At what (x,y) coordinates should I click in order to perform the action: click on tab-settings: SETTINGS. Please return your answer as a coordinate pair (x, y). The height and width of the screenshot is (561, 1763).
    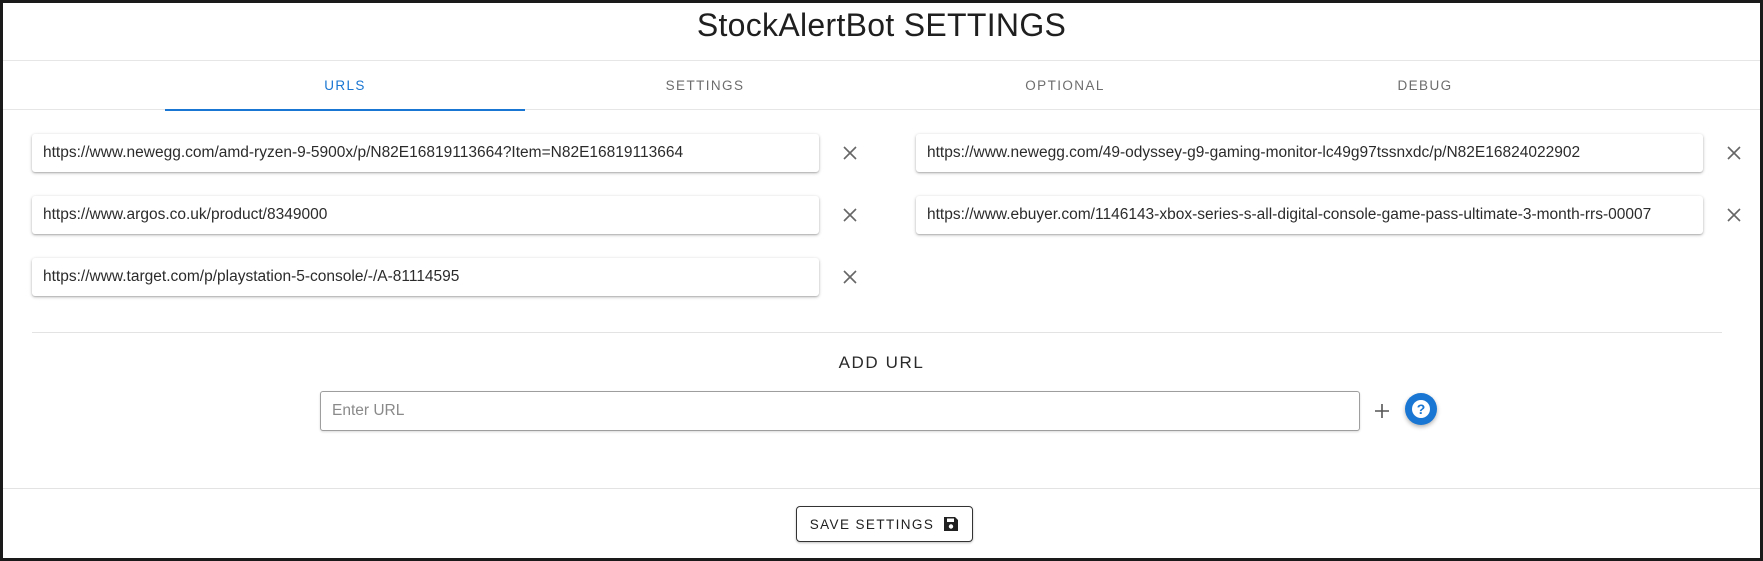
    Looking at the image, I should click on (705, 85).